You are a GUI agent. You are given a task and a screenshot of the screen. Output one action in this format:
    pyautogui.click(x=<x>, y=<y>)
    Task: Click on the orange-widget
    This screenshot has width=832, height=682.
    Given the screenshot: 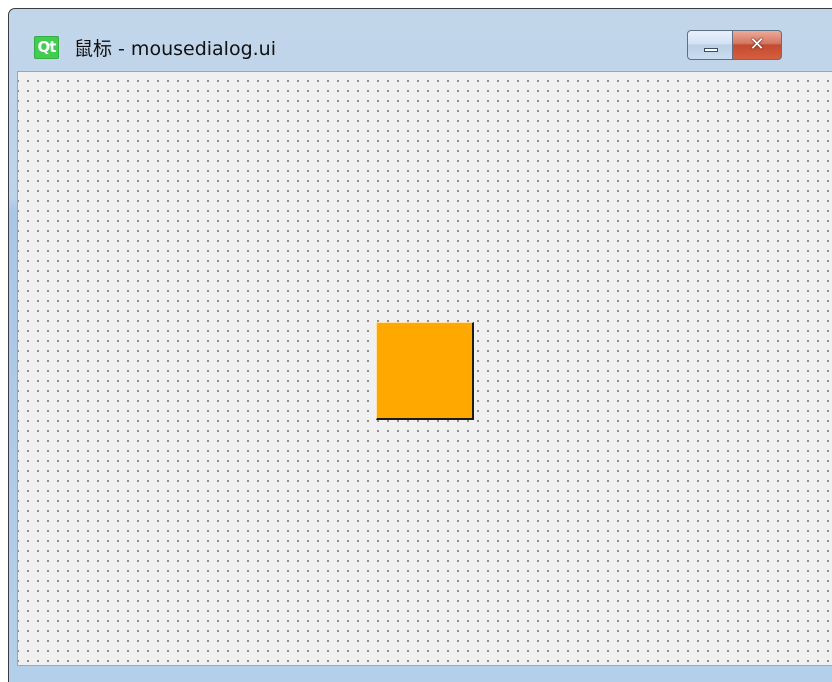 What is the action you would take?
    pyautogui.click(x=425, y=371)
    